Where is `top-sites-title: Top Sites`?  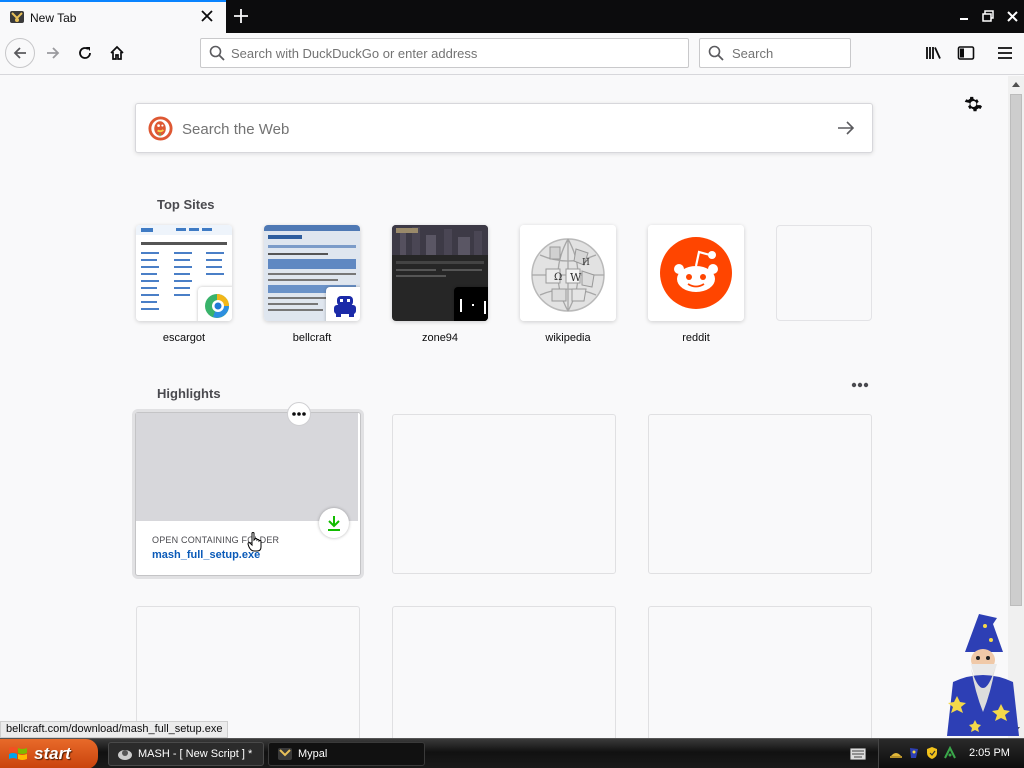
top-sites-title: Top Sites is located at coordinates (186, 204).